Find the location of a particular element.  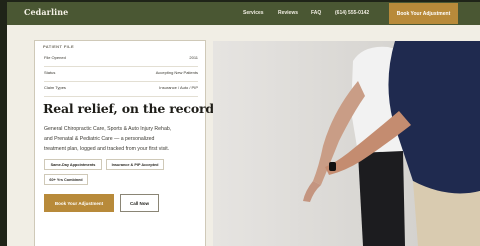

patient-pants is located at coordinates (381, 198).